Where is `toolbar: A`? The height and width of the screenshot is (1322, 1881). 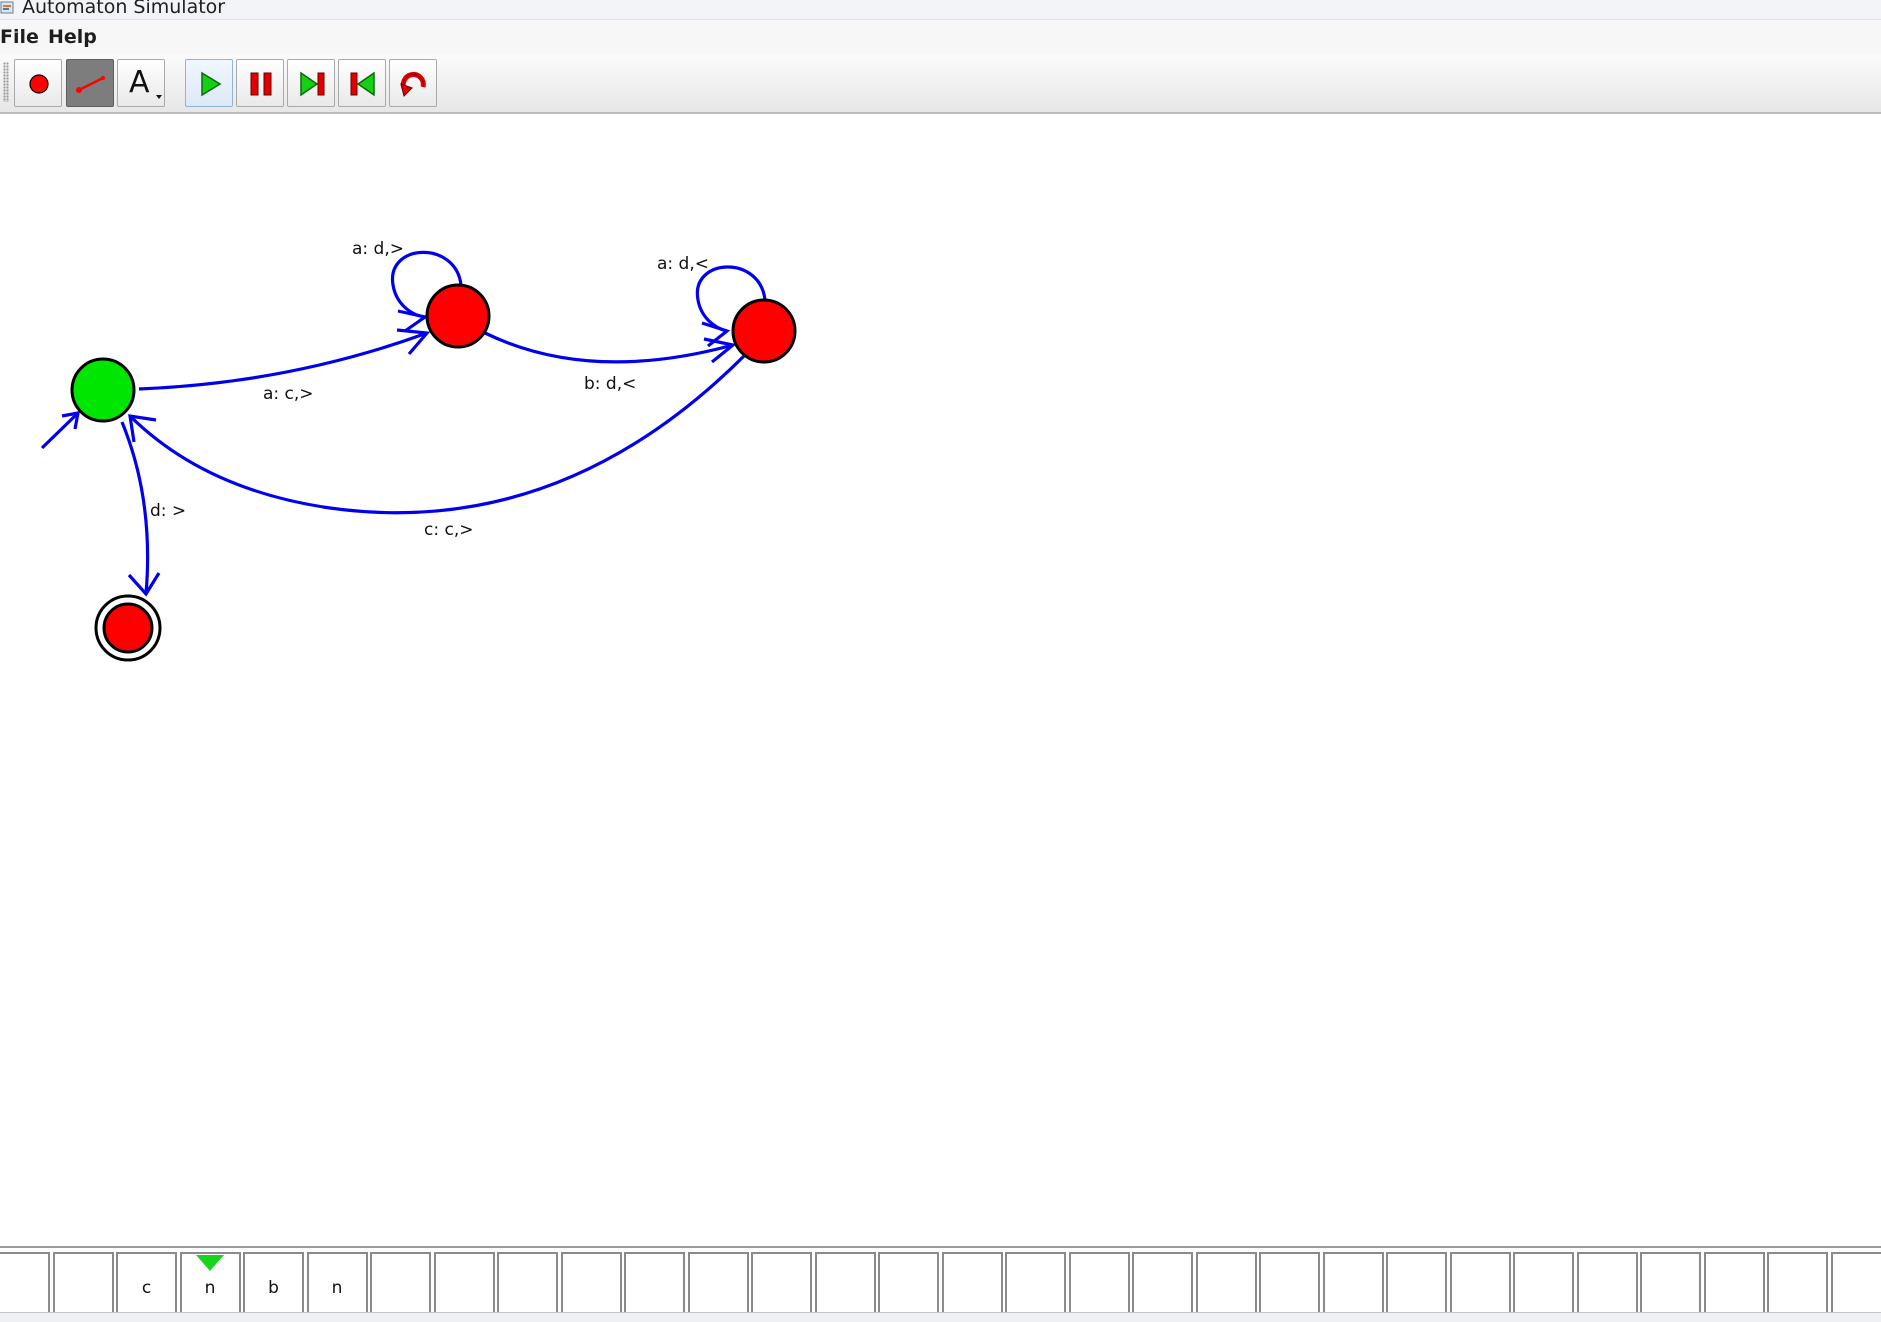
toolbar: A is located at coordinates (940, 84).